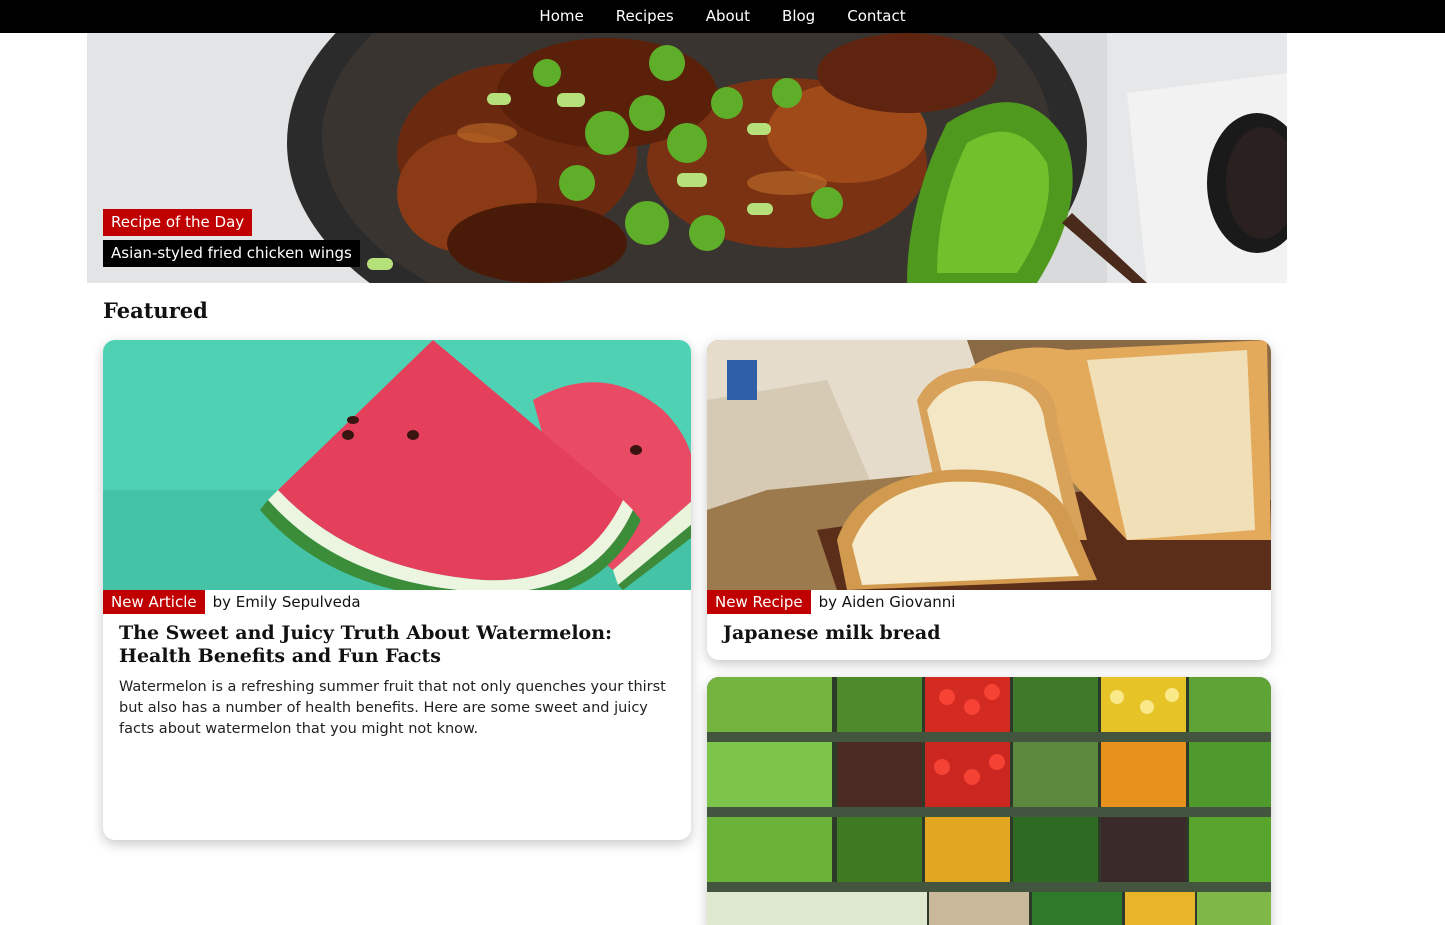  I want to click on nav-recipes: Recipes, so click(645, 16).